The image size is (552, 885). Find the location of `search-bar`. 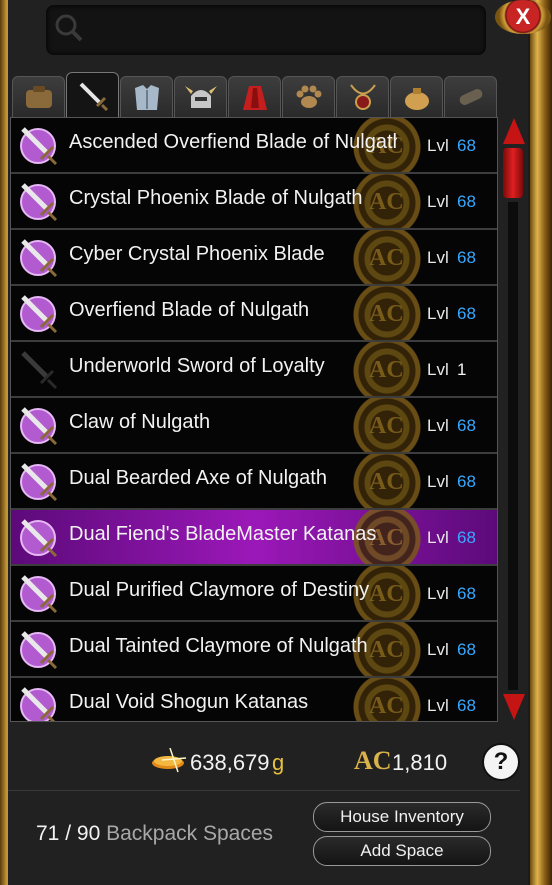

search-bar is located at coordinates (266, 30).